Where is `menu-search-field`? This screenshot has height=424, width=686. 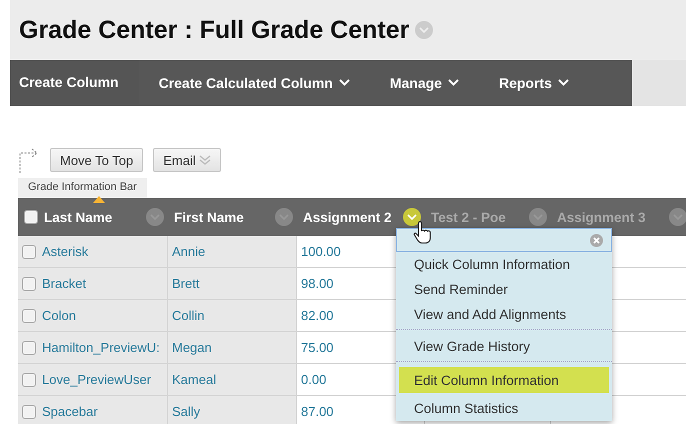 menu-search-field is located at coordinates (504, 240).